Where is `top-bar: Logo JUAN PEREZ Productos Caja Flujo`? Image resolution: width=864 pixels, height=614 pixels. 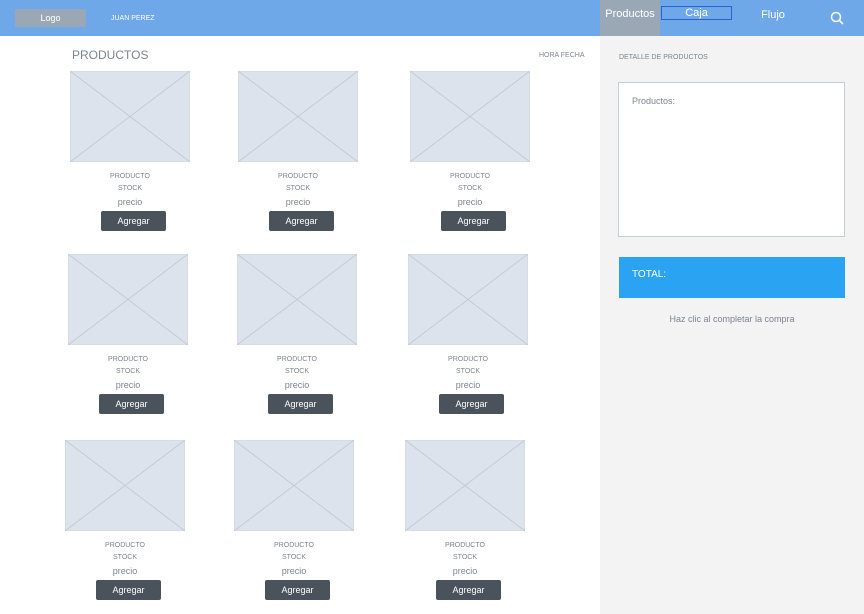
top-bar: Logo JUAN PEREZ Productos Caja Flujo is located at coordinates (432, 18).